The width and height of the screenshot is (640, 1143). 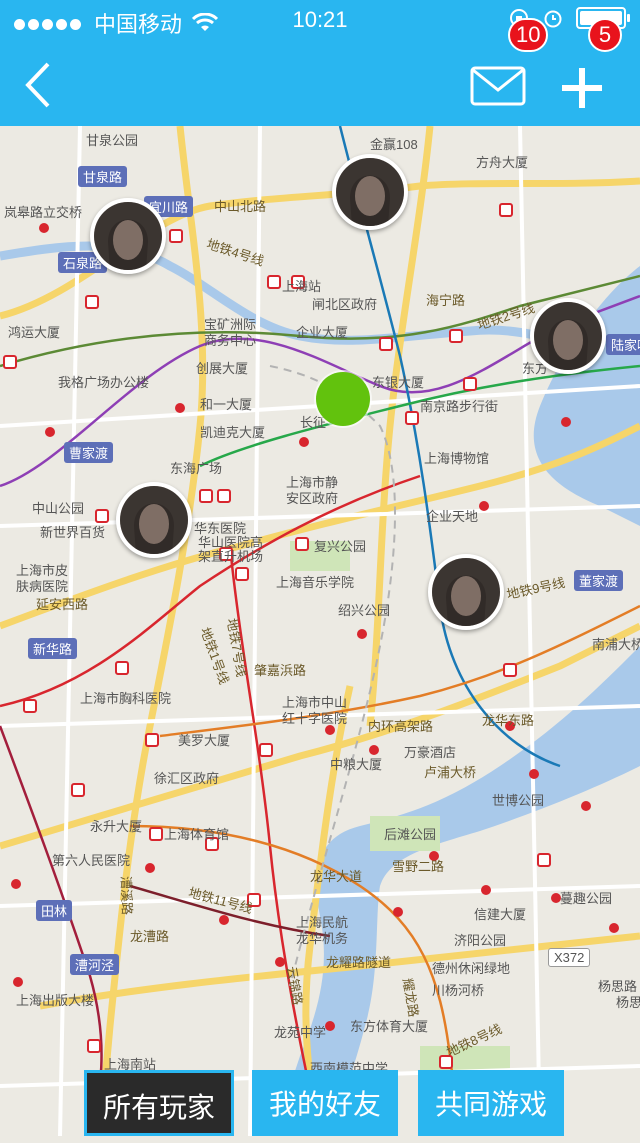 I want to click on map-label: 中山北路, so click(x=240, y=206).